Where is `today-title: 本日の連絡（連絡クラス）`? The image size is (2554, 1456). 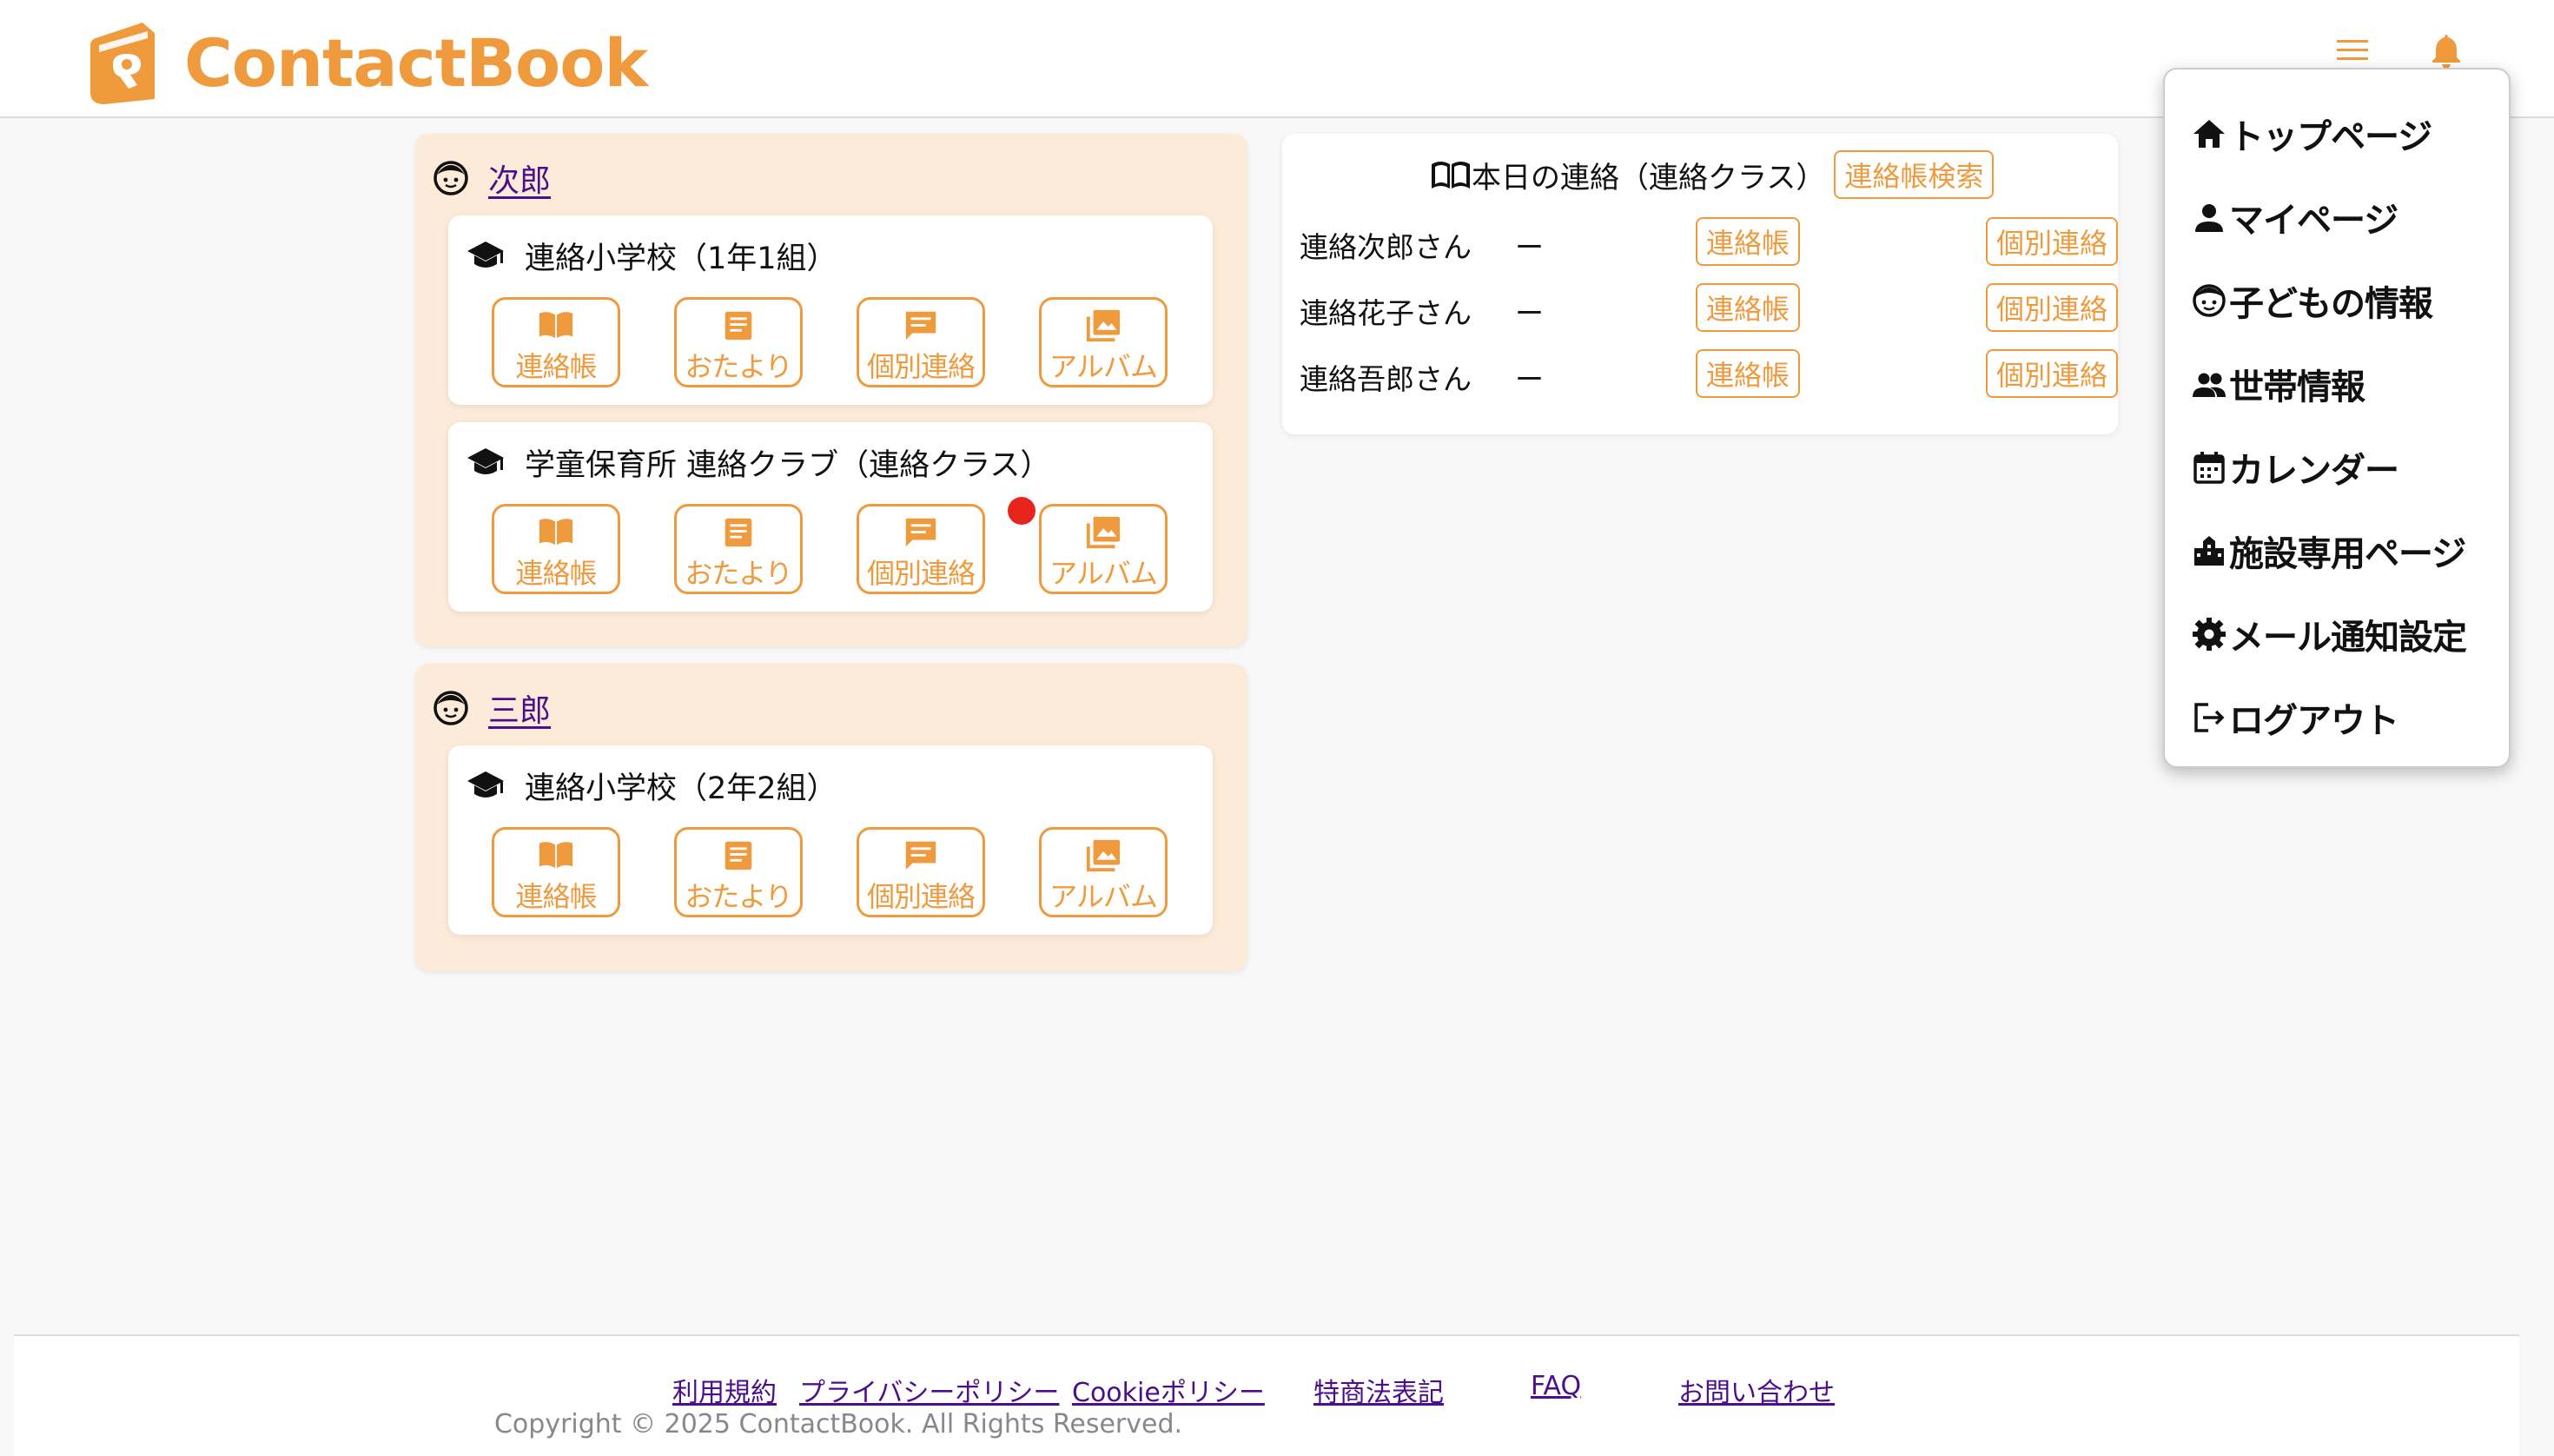 today-title: 本日の連絡（連絡クラス） is located at coordinates (1649, 177).